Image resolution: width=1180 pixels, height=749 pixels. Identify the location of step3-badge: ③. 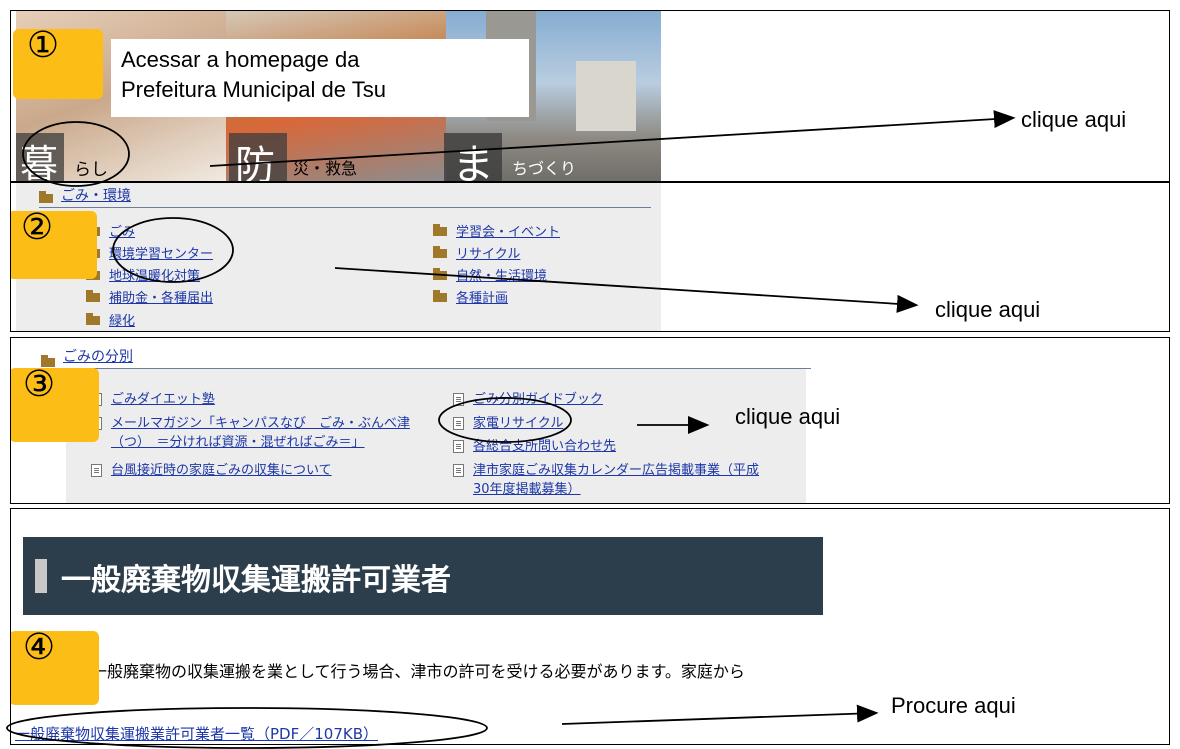
(55, 403).